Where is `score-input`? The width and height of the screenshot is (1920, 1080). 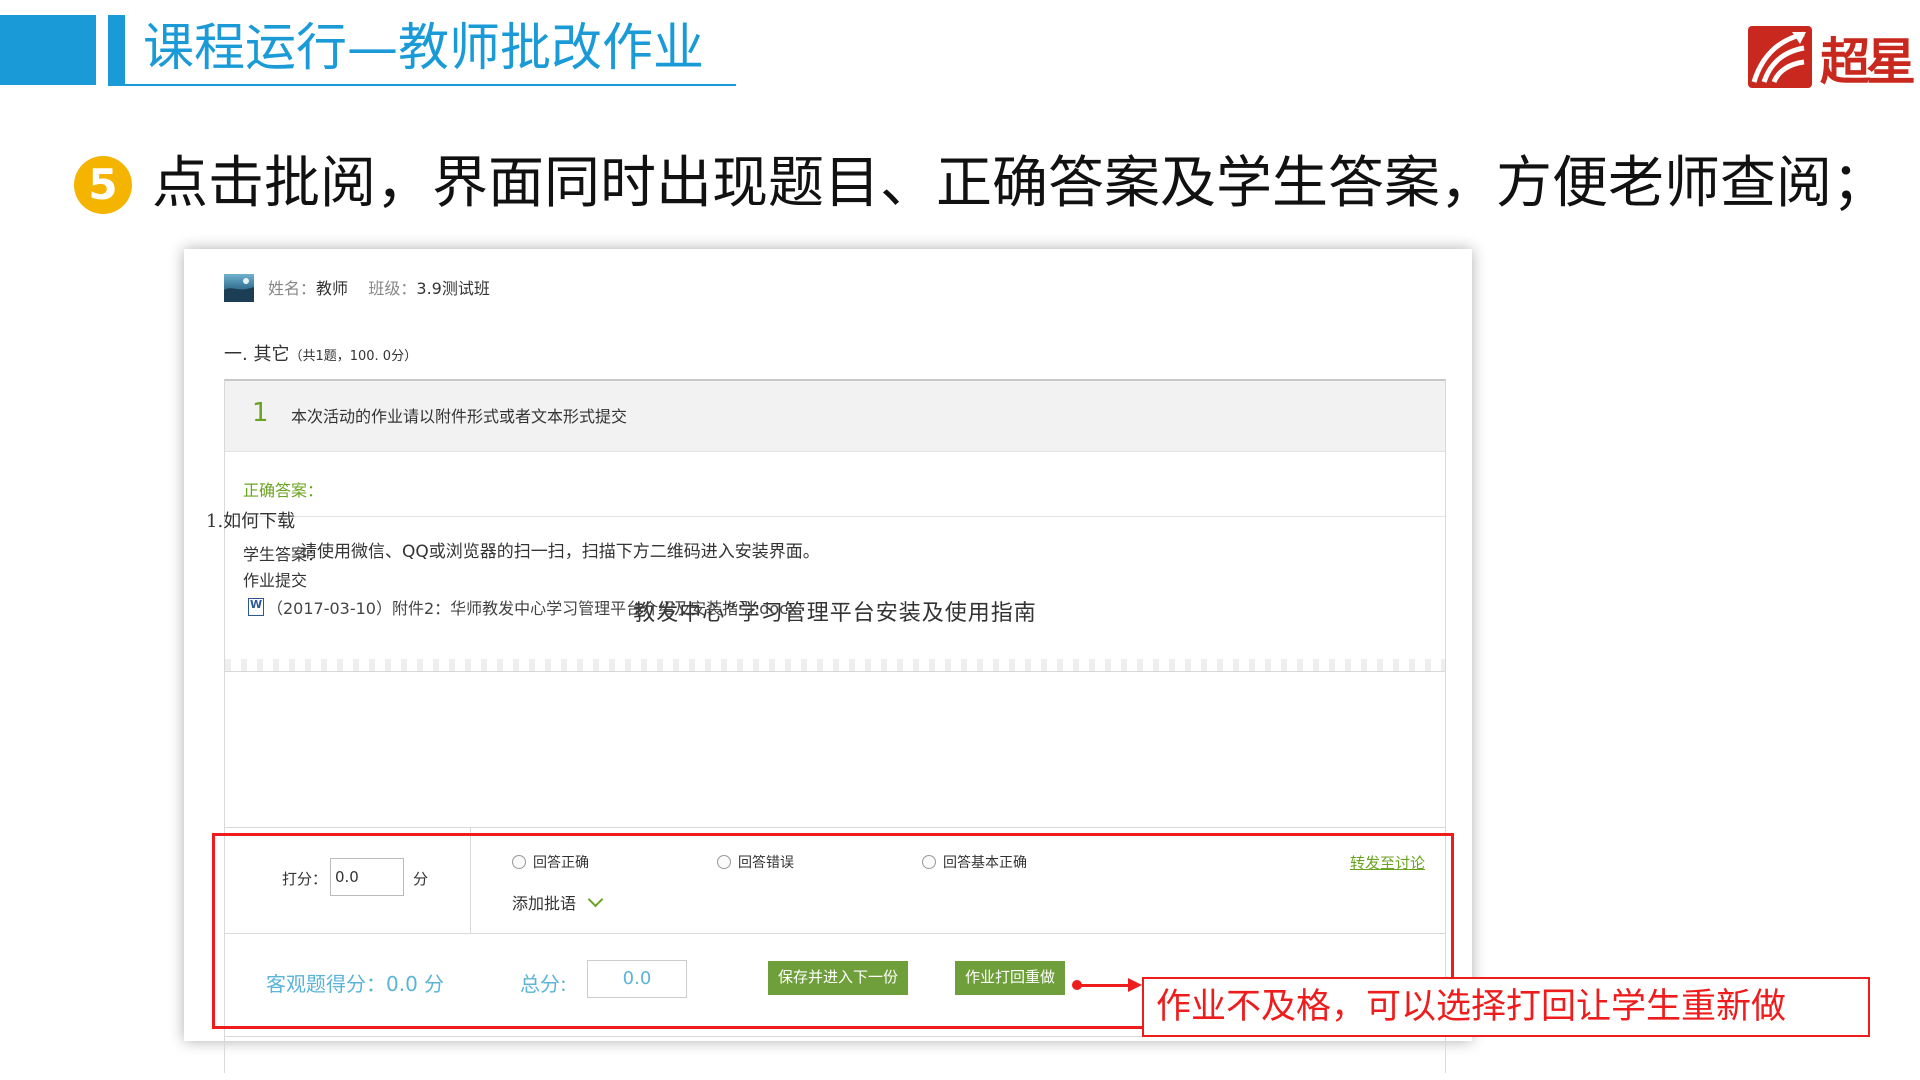 score-input is located at coordinates (367, 877).